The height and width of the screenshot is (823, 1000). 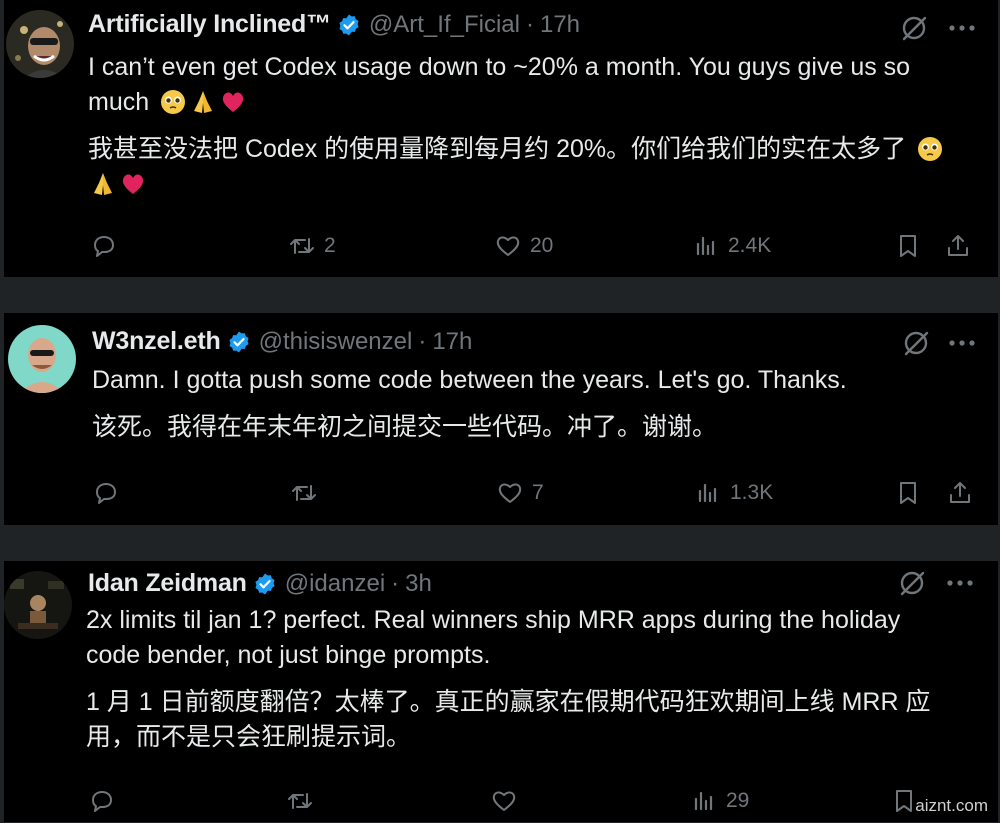 I want to click on author-name: W3nzel.eth, so click(x=156, y=341).